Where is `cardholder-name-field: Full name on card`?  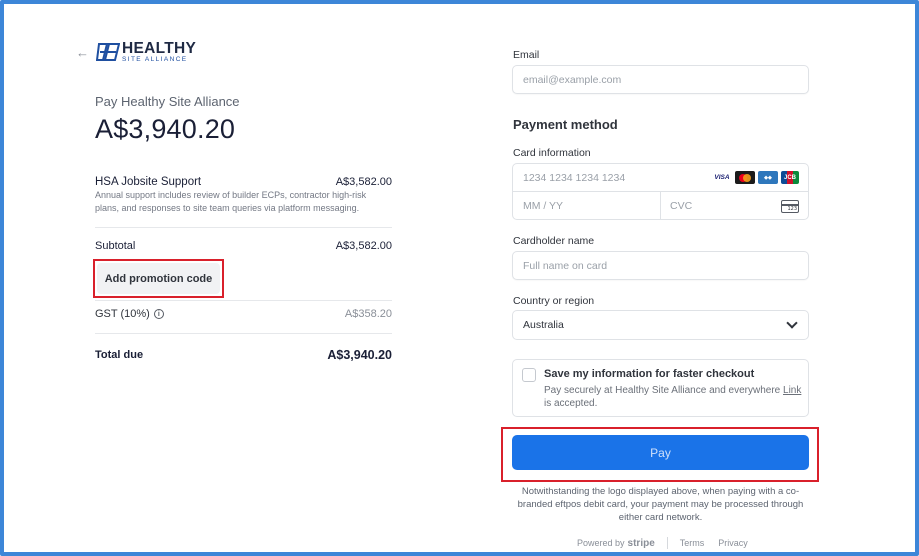
cardholder-name-field: Full name on card is located at coordinates (660, 265).